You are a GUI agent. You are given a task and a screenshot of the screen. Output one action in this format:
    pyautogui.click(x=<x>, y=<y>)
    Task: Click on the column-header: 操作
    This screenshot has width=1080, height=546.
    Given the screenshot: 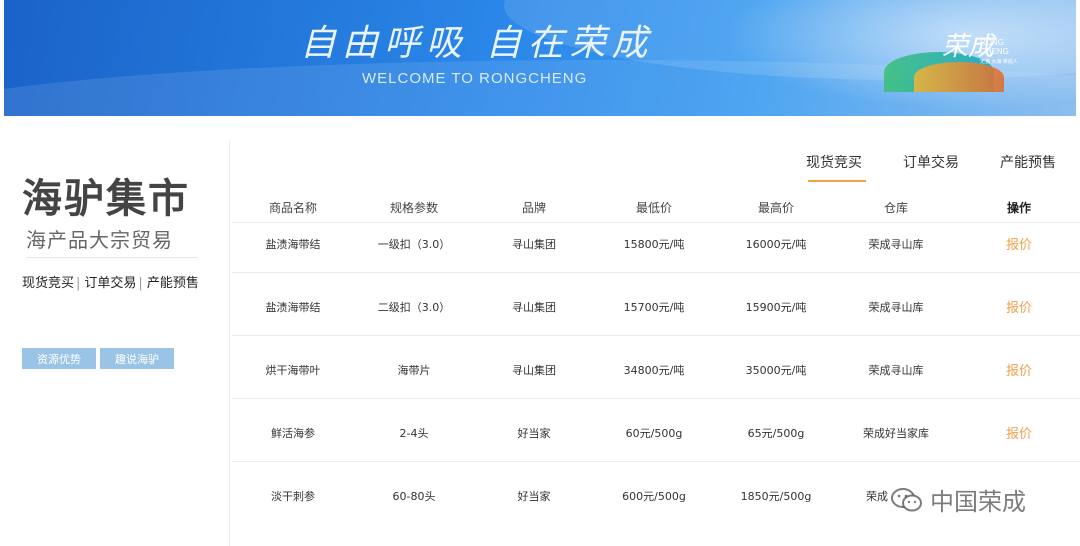 What is the action you would take?
    pyautogui.click(x=1018, y=208)
    